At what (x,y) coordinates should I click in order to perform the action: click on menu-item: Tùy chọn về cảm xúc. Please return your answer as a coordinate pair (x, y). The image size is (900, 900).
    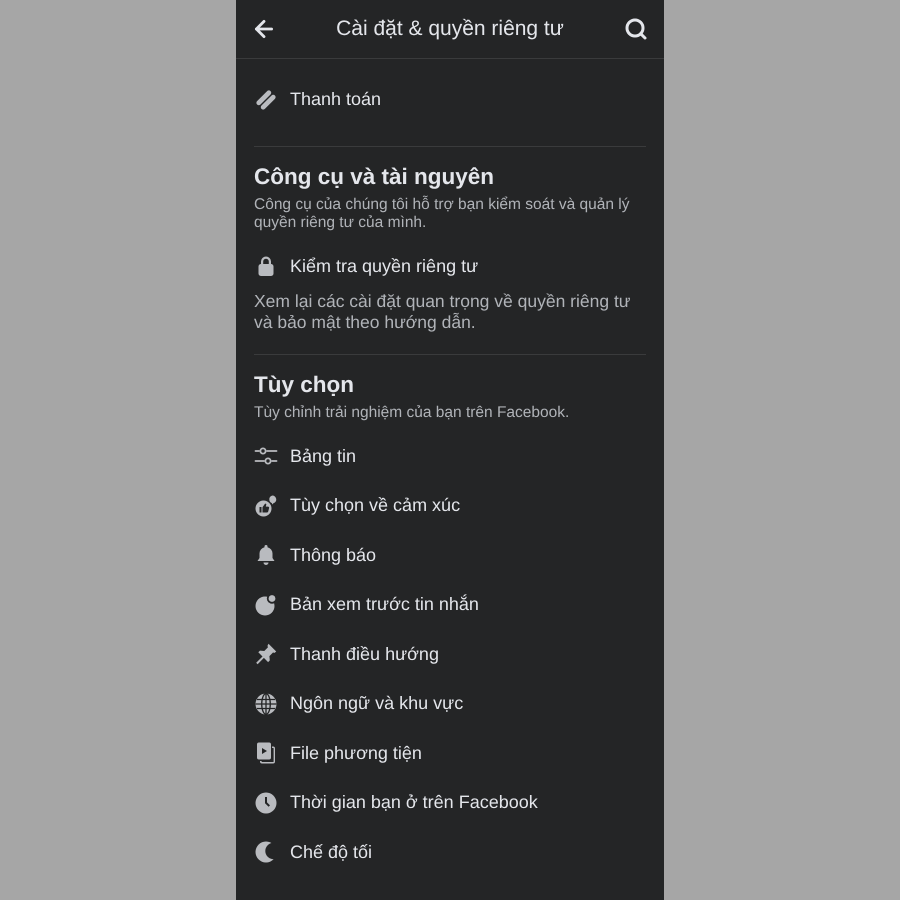
    Looking at the image, I should click on (450, 505).